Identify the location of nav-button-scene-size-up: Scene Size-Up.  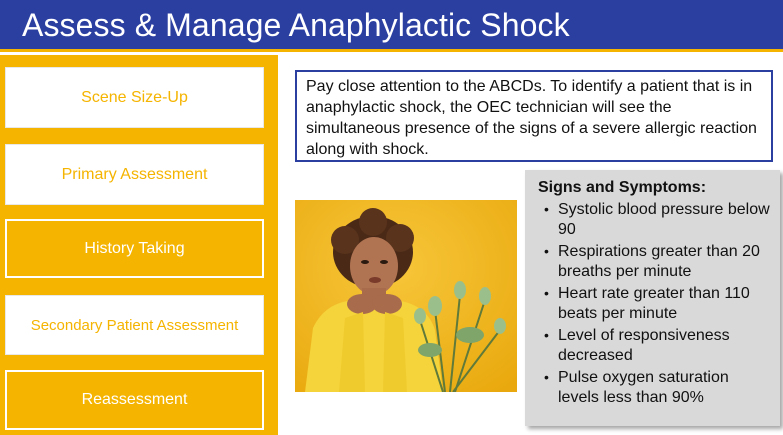
(134, 97).